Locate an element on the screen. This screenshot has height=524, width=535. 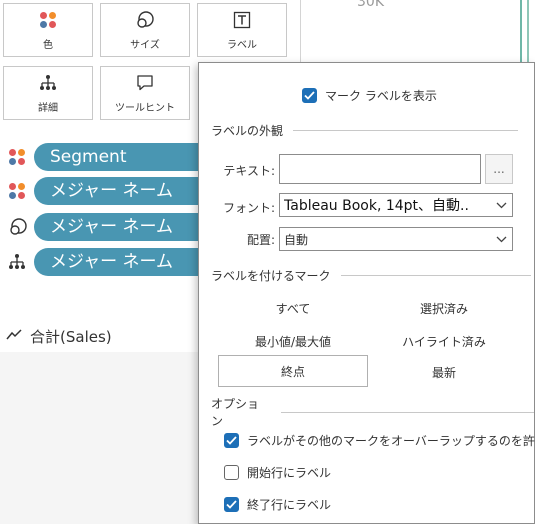
marks-option-all: すべて is located at coordinates (293, 308).